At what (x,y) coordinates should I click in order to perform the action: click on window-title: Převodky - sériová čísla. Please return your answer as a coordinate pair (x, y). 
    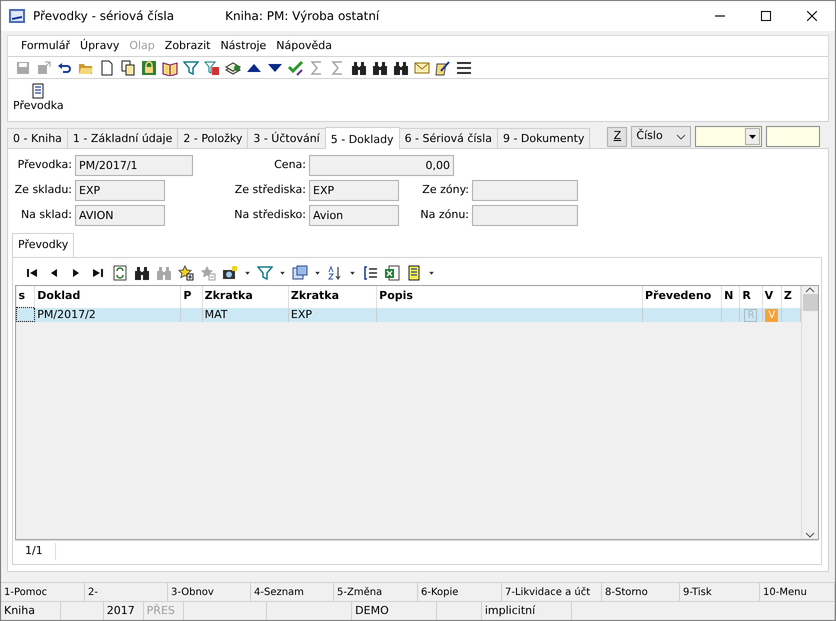
    Looking at the image, I should click on (103, 16).